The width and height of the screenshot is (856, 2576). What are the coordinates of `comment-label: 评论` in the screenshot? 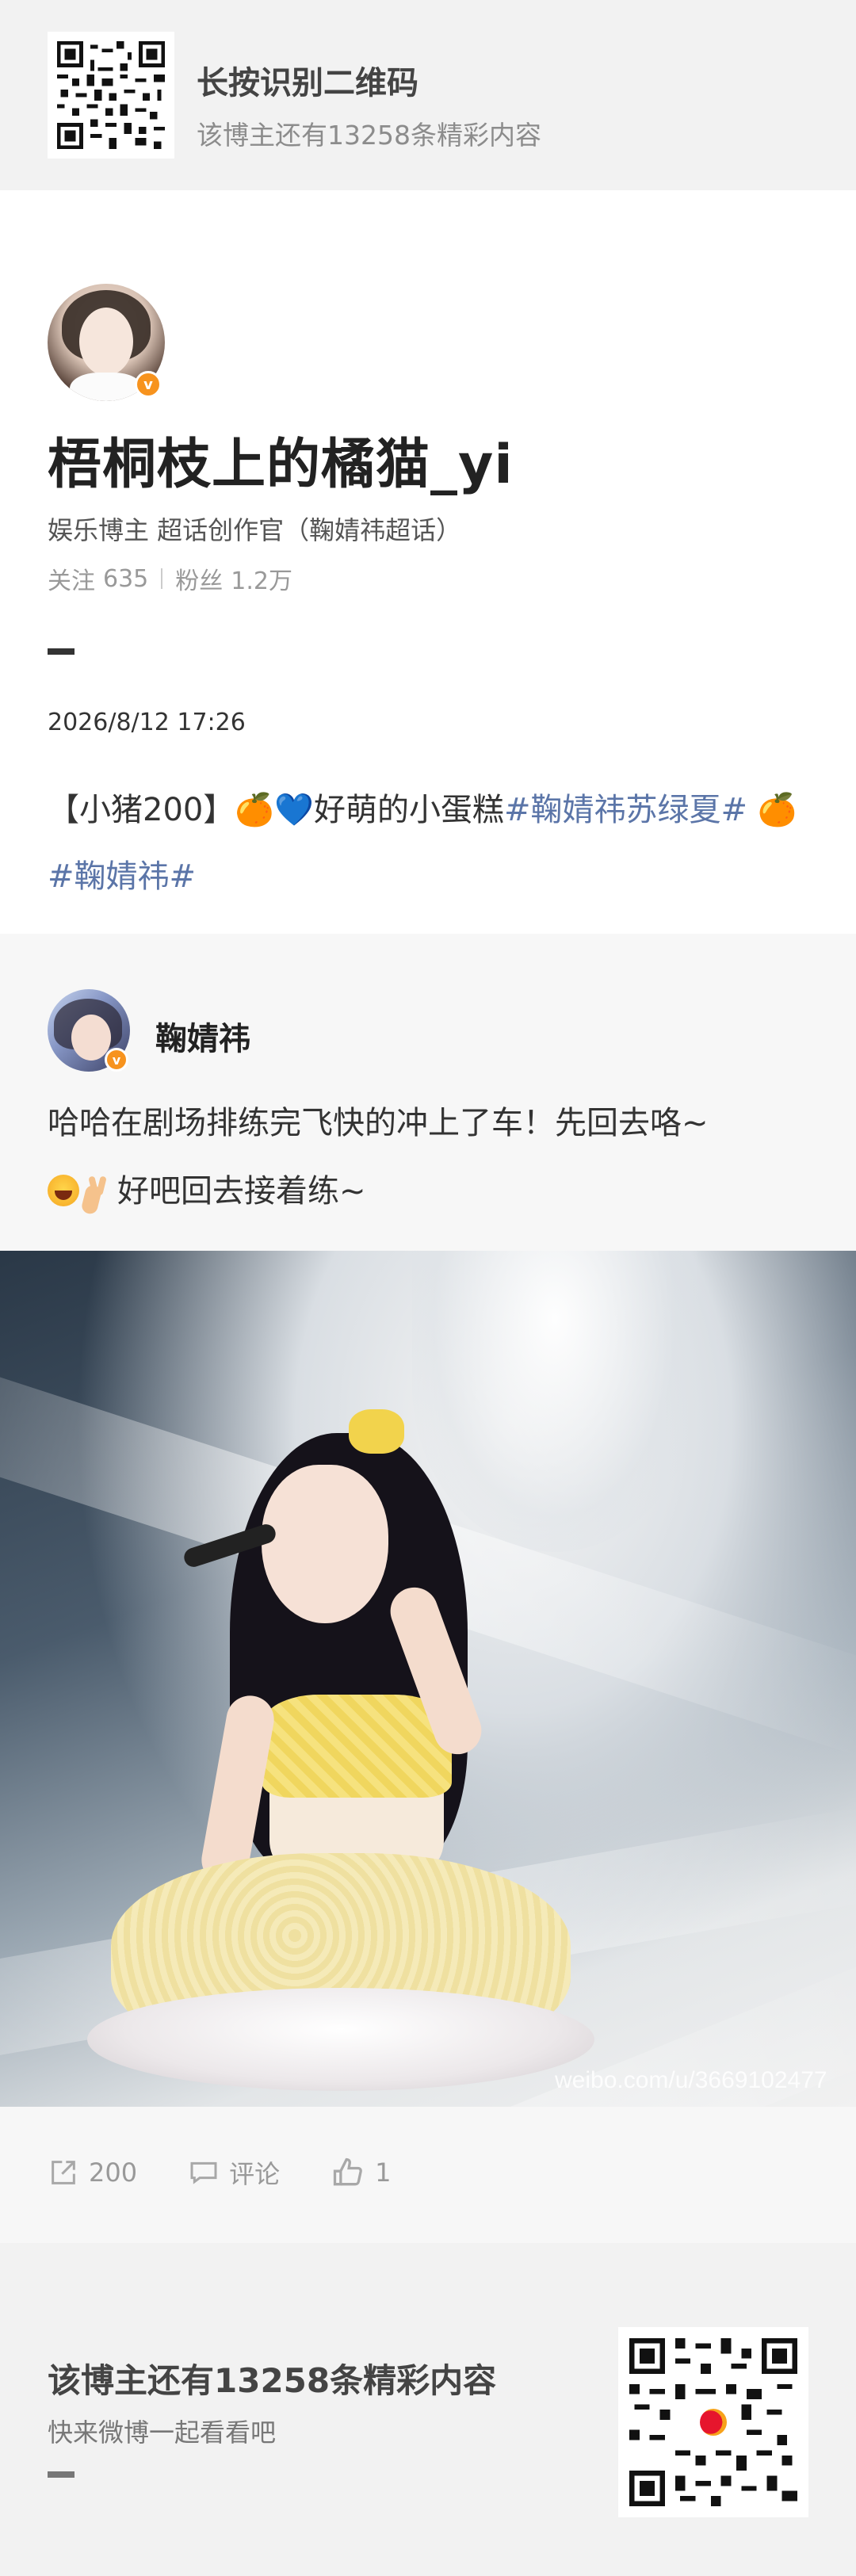 It's located at (255, 2174).